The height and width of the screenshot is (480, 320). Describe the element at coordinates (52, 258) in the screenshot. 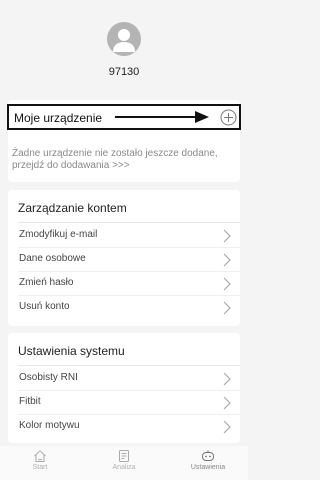

I see `menu-item-label: Dane osobowe` at that location.